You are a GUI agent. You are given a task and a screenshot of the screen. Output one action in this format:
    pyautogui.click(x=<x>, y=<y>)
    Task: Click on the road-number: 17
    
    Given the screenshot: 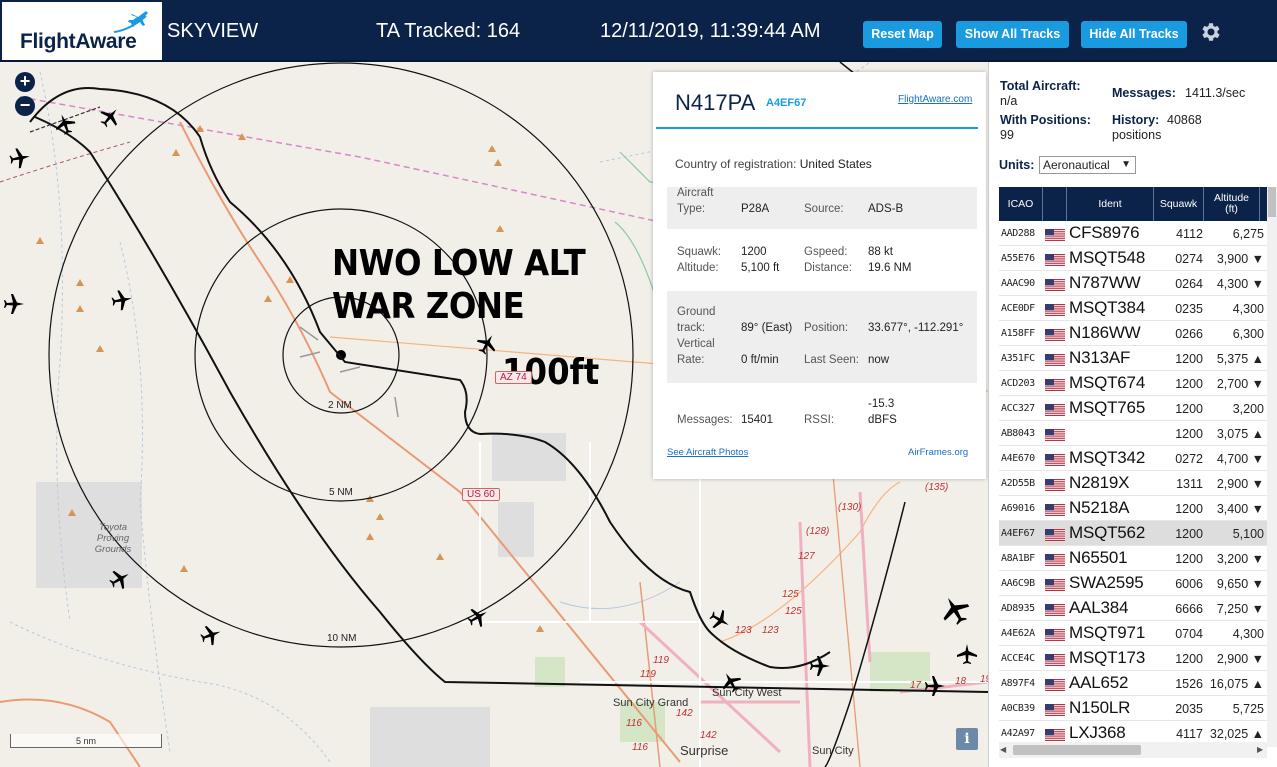 What is the action you would take?
    pyautogui.click(x=916, y=685)
    